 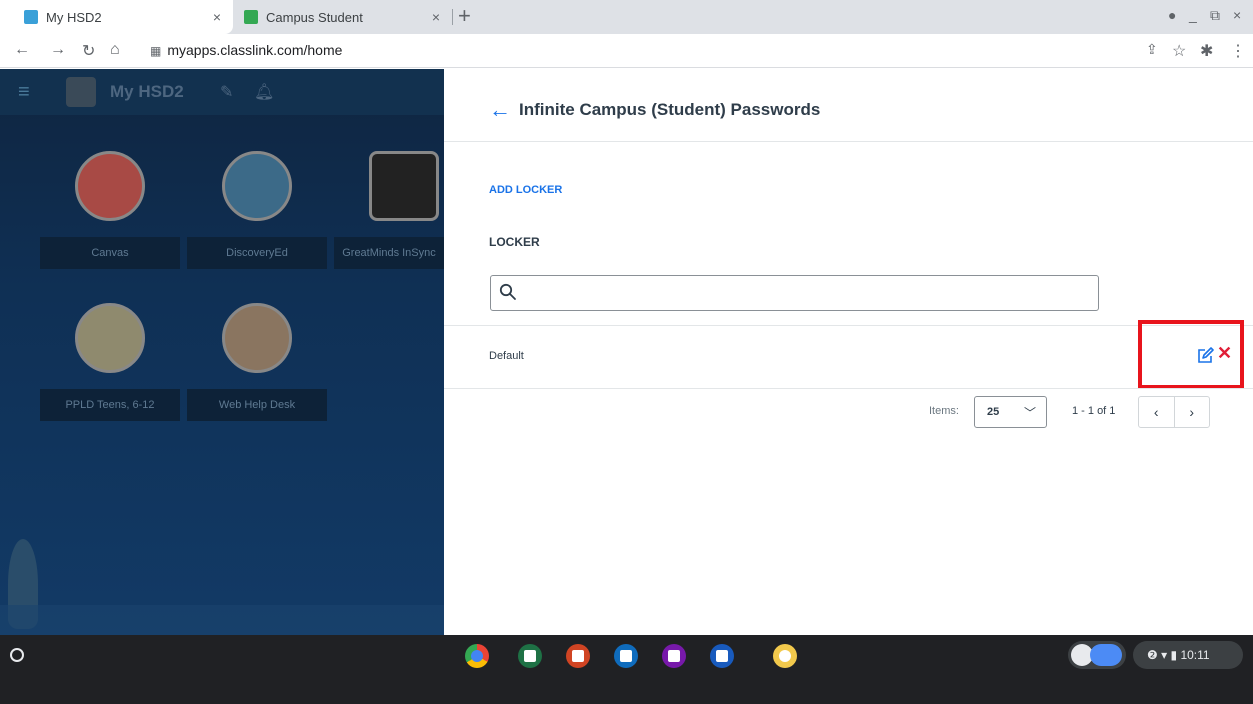 What do you see at coordinates (794, 293) in the screenshot?
I see `locker-search-input` at bounding box center [794, 293].